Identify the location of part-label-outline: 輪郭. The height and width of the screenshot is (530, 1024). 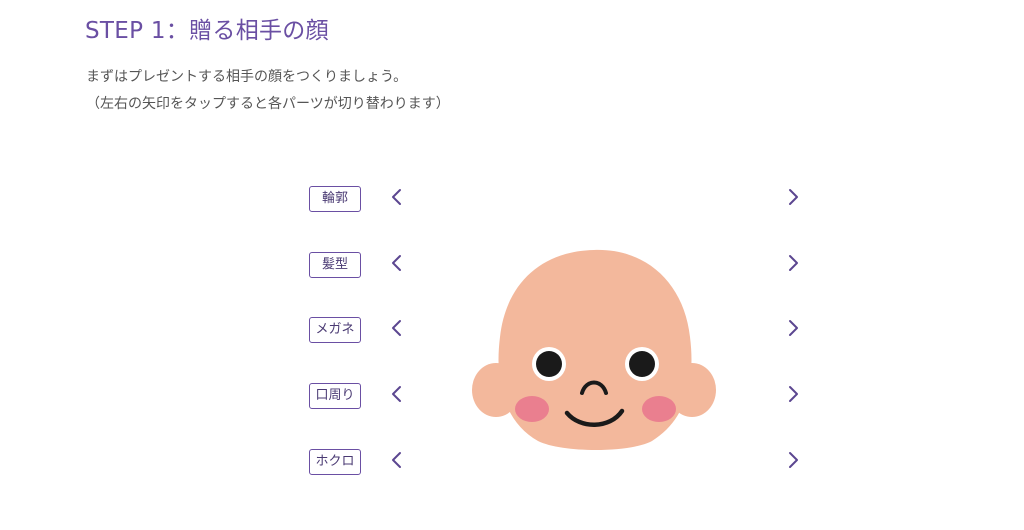
(335, 199).